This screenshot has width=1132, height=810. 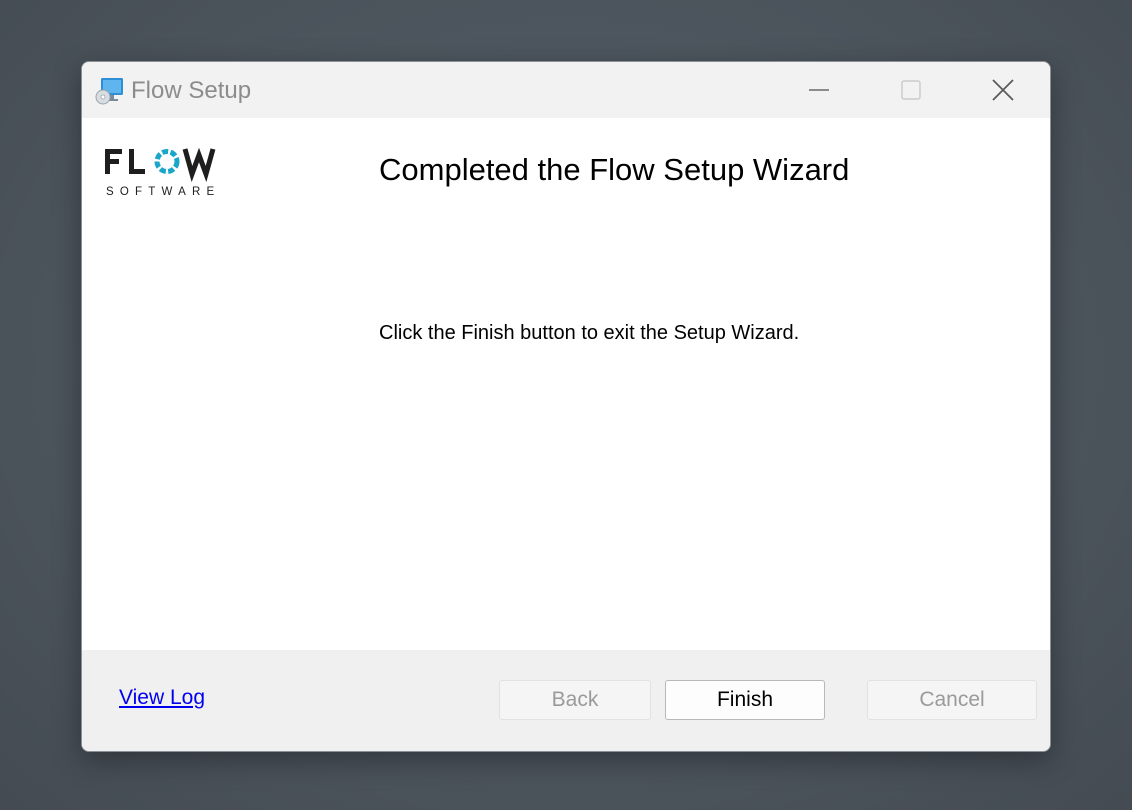 I want to click on close-icon, so click(x=1003, y=90).